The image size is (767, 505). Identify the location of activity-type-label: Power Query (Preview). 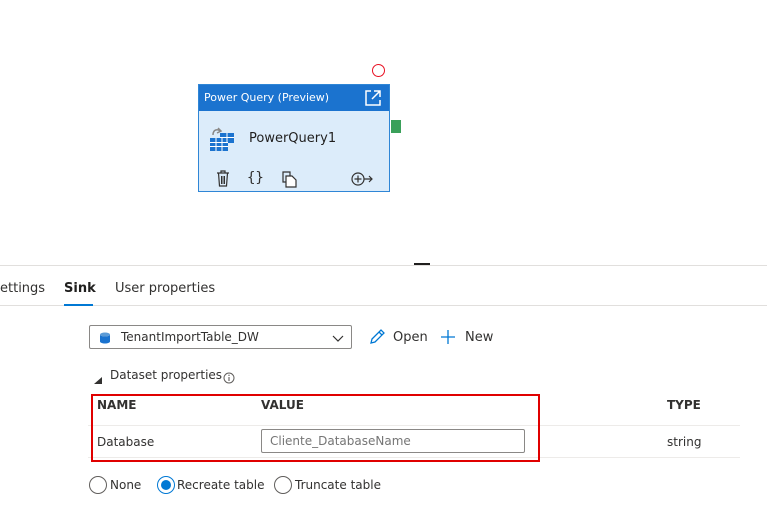
(267, 97).